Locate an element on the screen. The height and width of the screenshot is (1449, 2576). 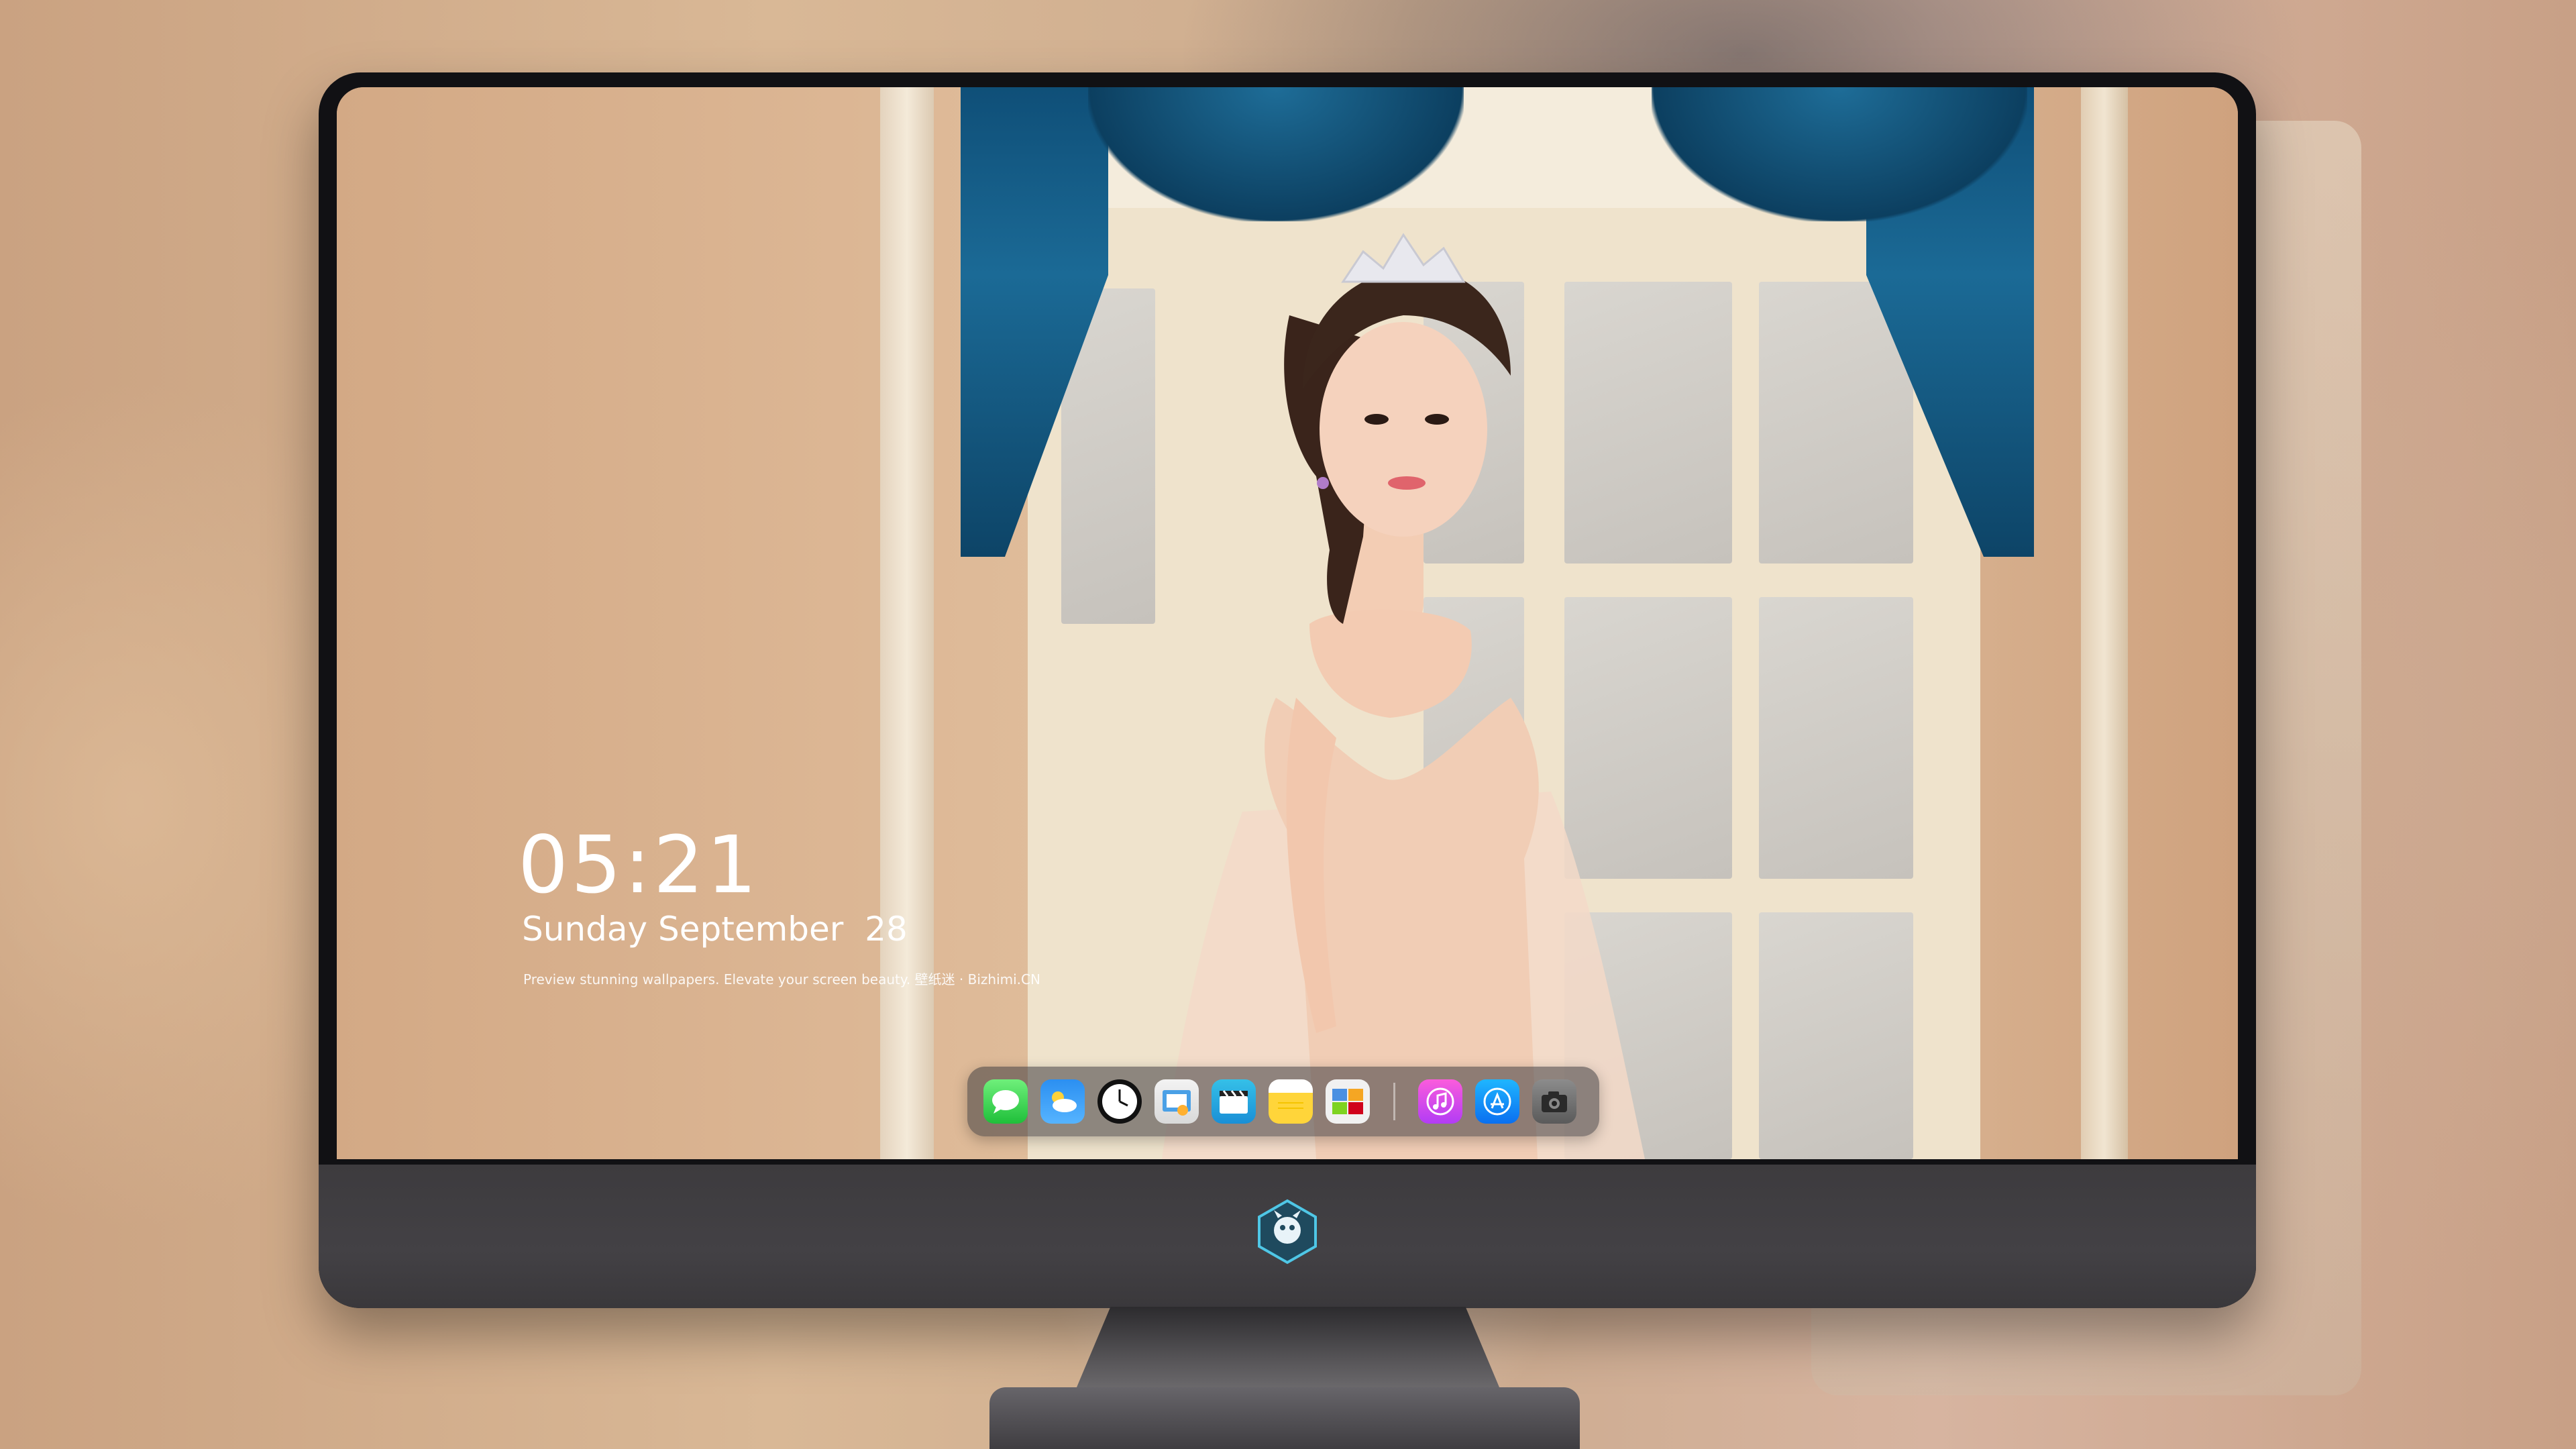
music-note-icon is located at coordinates (1440, 1101).